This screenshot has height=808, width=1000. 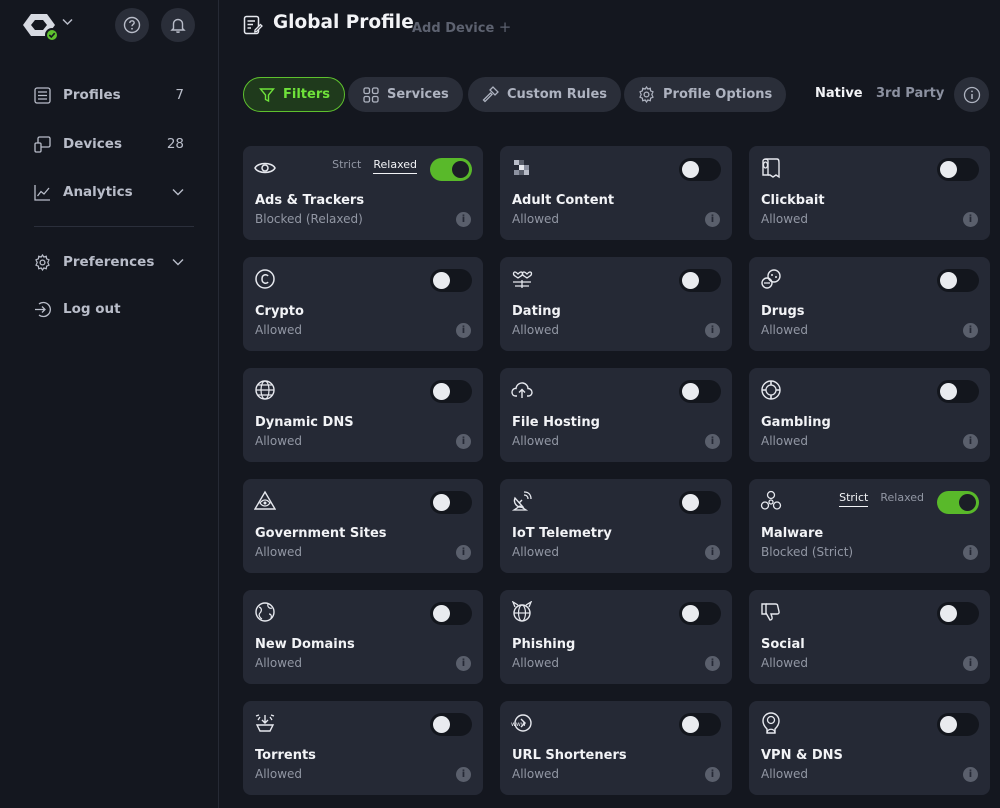 I want to click on source-third-party: 3rd Party, so click(x=910, y=93).